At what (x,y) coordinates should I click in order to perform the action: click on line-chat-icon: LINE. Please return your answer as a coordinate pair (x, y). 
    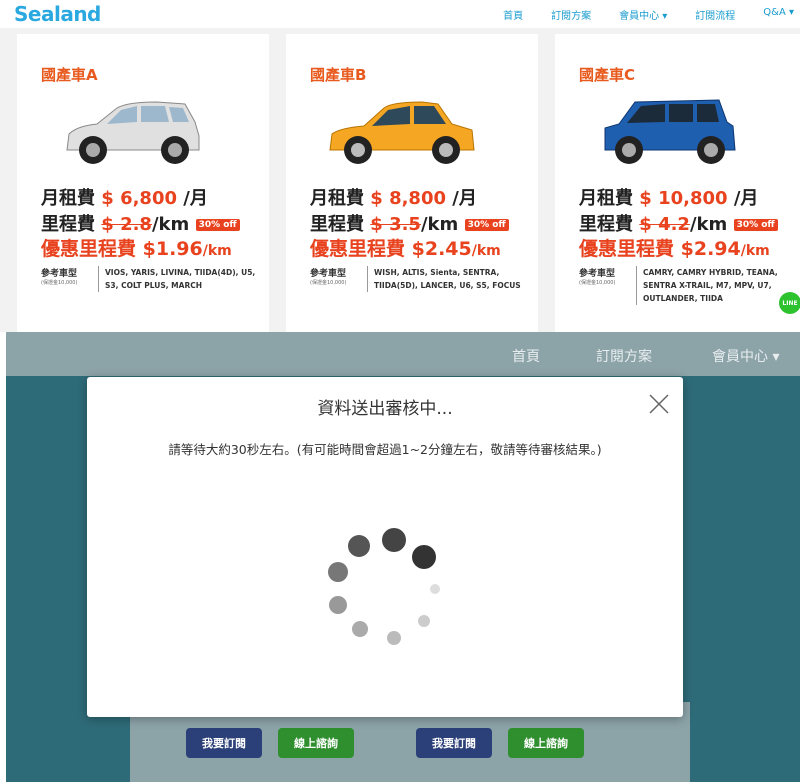
    Looking at the image, I should click on (789, 303).